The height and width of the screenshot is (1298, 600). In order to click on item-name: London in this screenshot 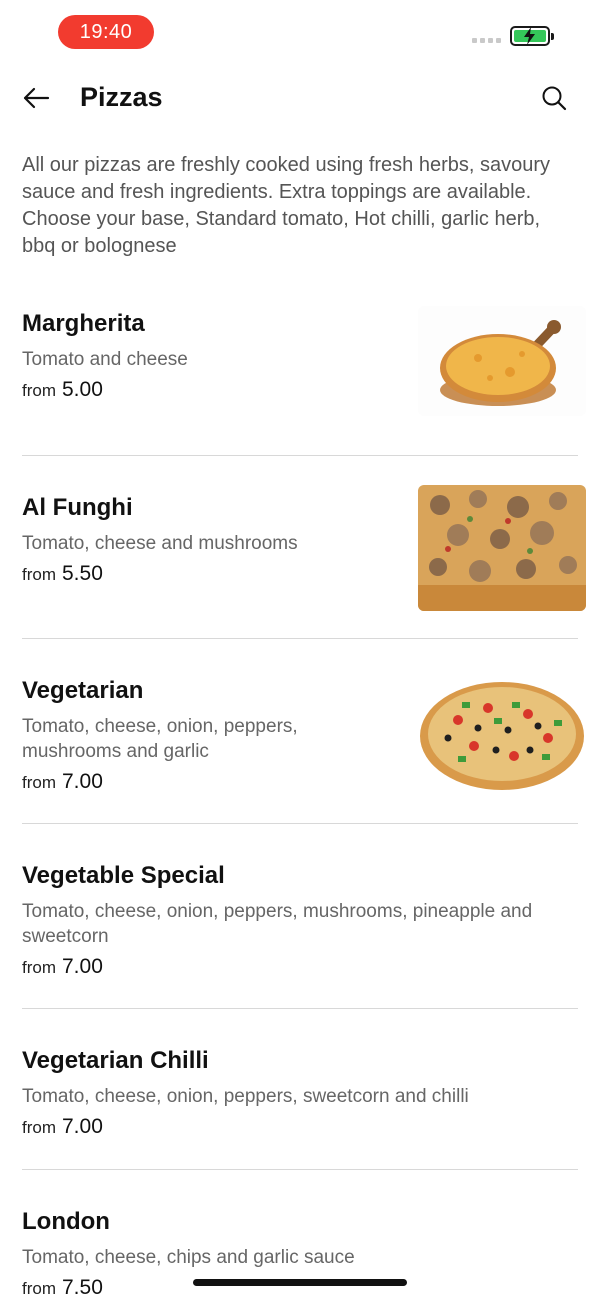, I will do `click(66, 1221)`.